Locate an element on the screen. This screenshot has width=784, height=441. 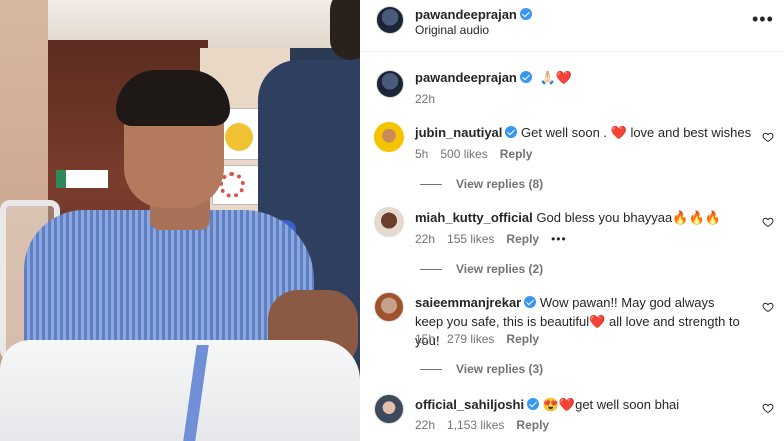
hospital-sign is located at coordinates (82, 179).